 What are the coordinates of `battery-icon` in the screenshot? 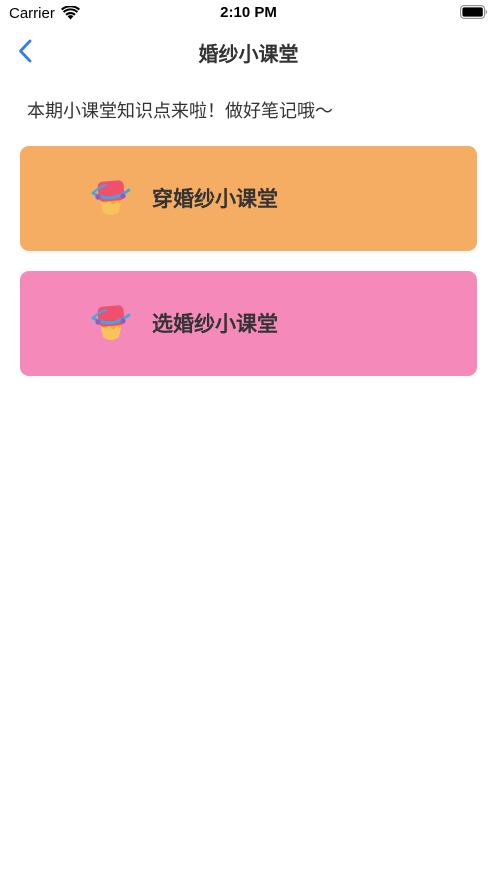 It's located at (473, 12).